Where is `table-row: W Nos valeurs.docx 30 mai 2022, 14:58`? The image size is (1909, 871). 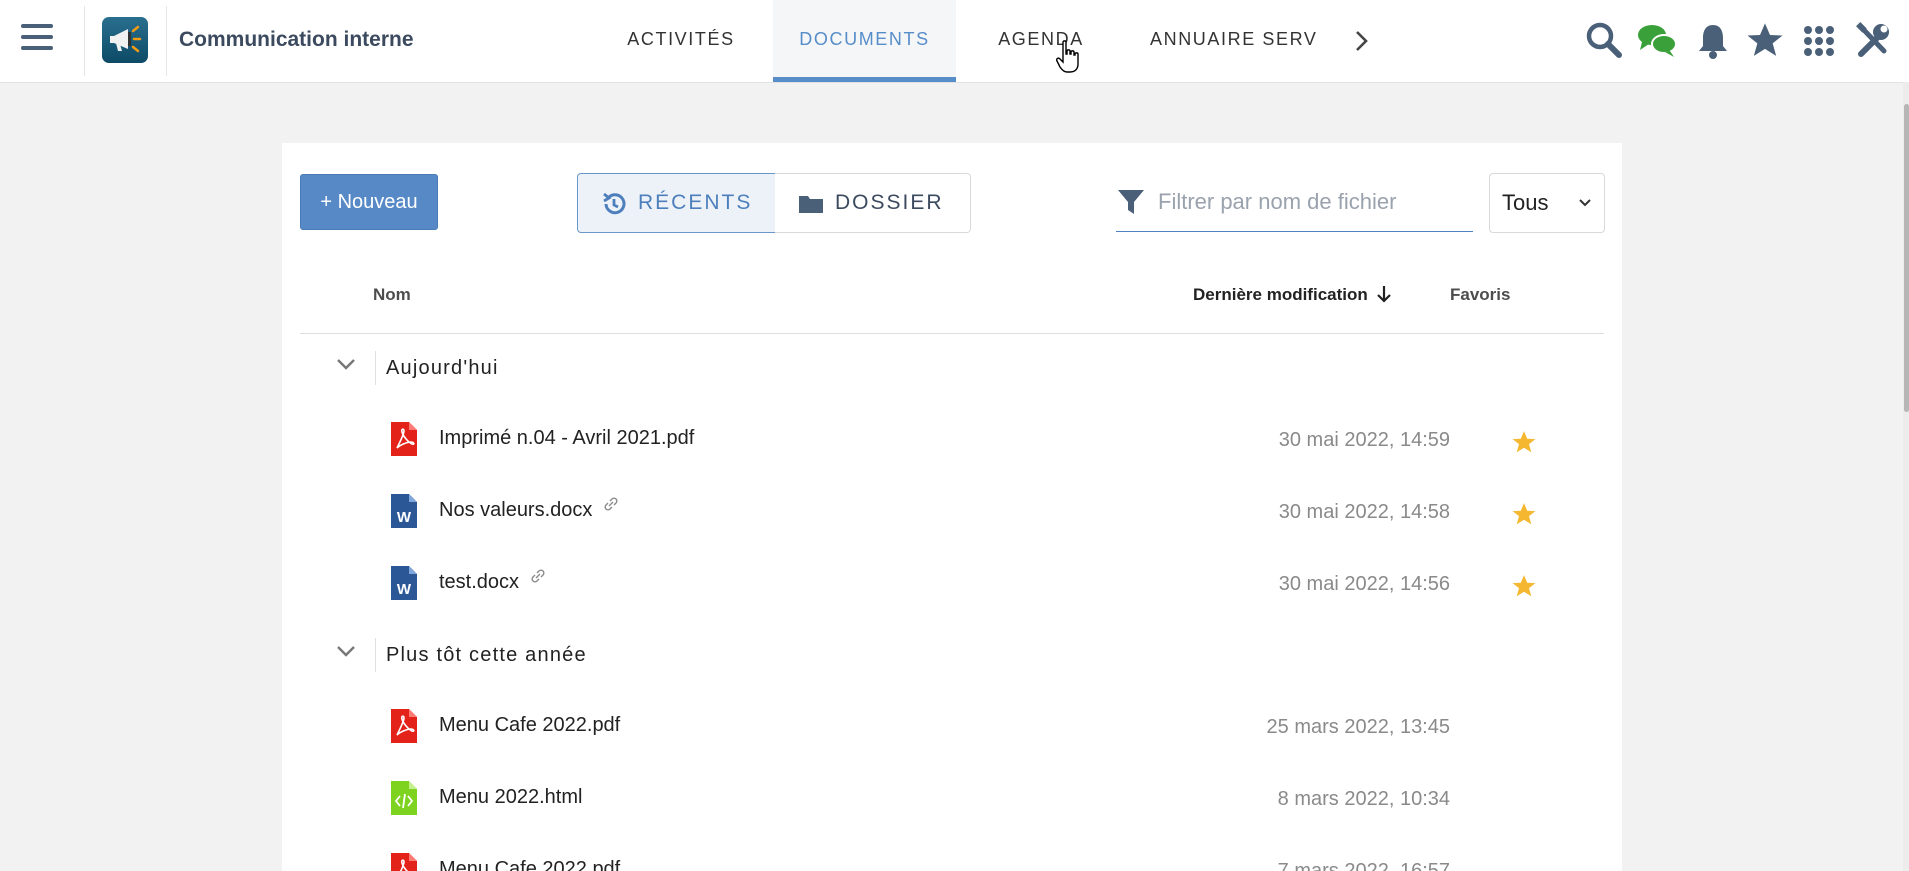
table-row: W Nos valeurs.docx 30 mai 2022, 14:58 is located at coordinates (952, 513).